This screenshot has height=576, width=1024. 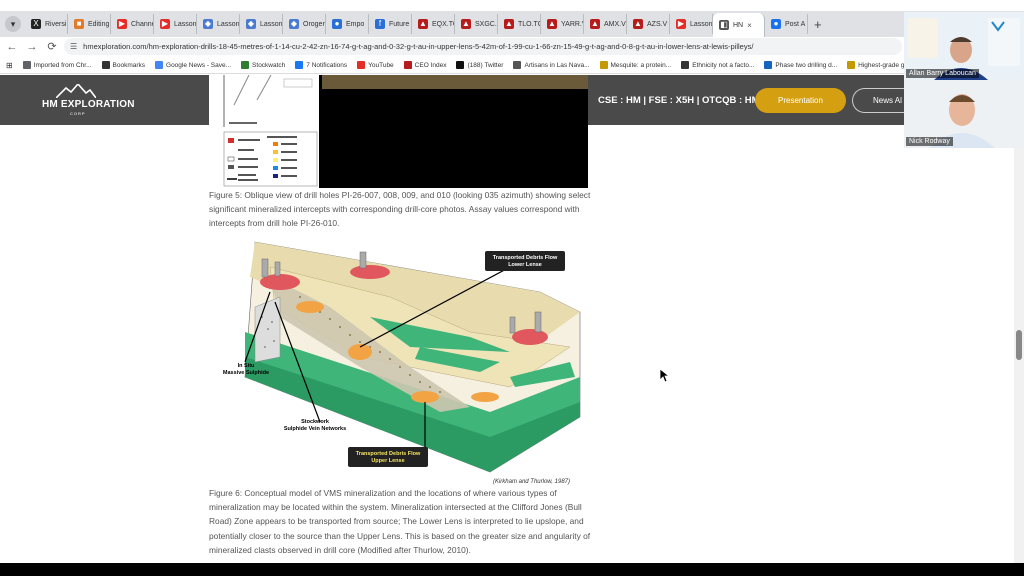 I want to click on browser-tab: ▲ EQX.TO, so click(x=433, y=24).